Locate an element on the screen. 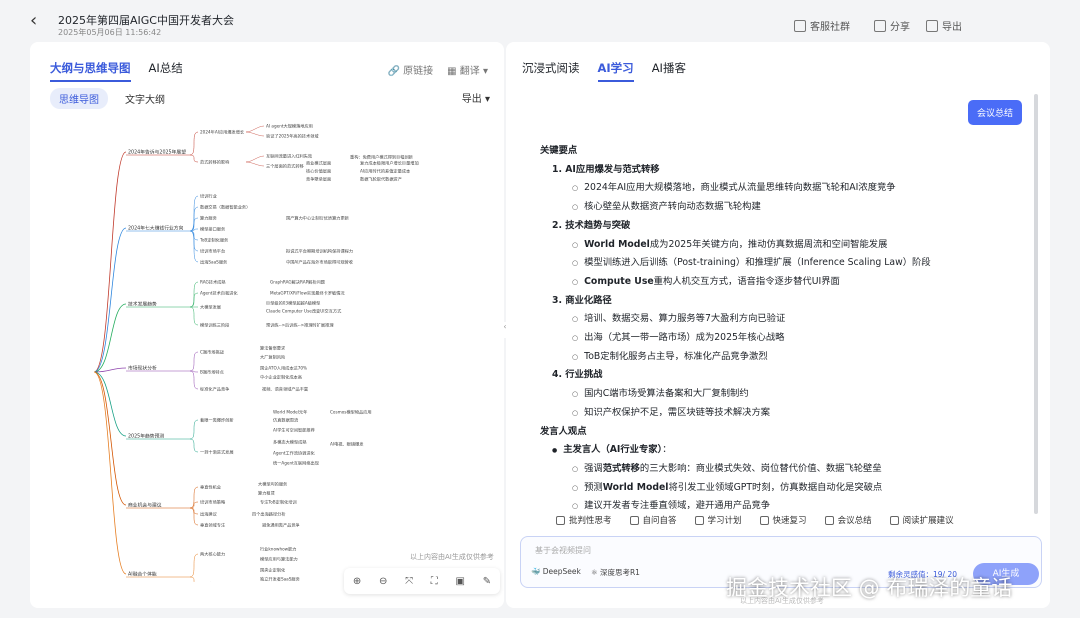 Image resolution: width=1080 pixels, height=618 pixels. upload-icon is located at coordinates (932, 25).